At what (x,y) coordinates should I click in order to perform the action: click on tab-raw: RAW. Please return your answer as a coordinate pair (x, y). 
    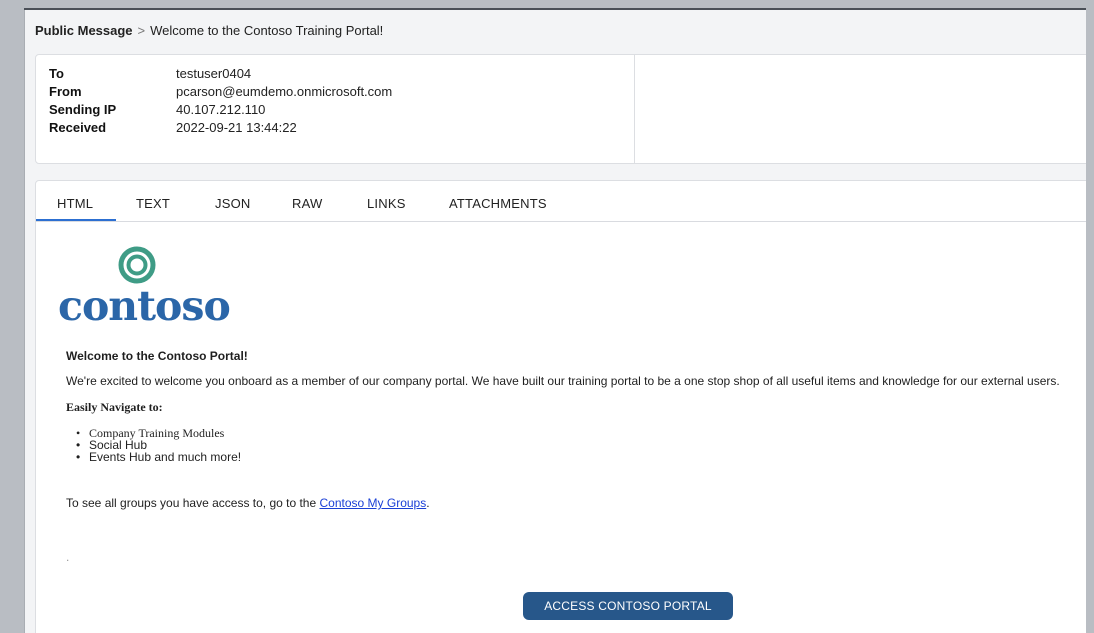
    Looking at the image, I should click on (307, 203).